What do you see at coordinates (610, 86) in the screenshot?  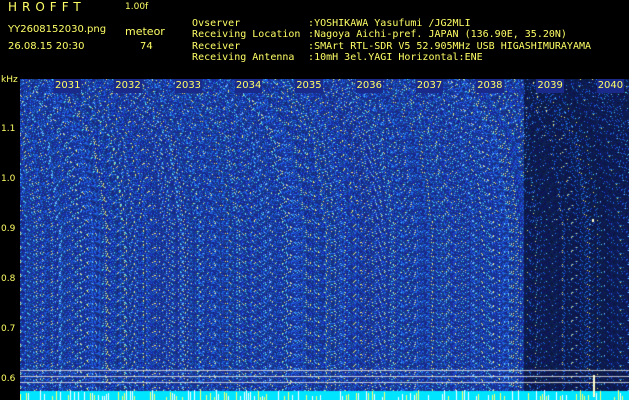 I see `minute-label: 2040` at bounding box center [610, 86].